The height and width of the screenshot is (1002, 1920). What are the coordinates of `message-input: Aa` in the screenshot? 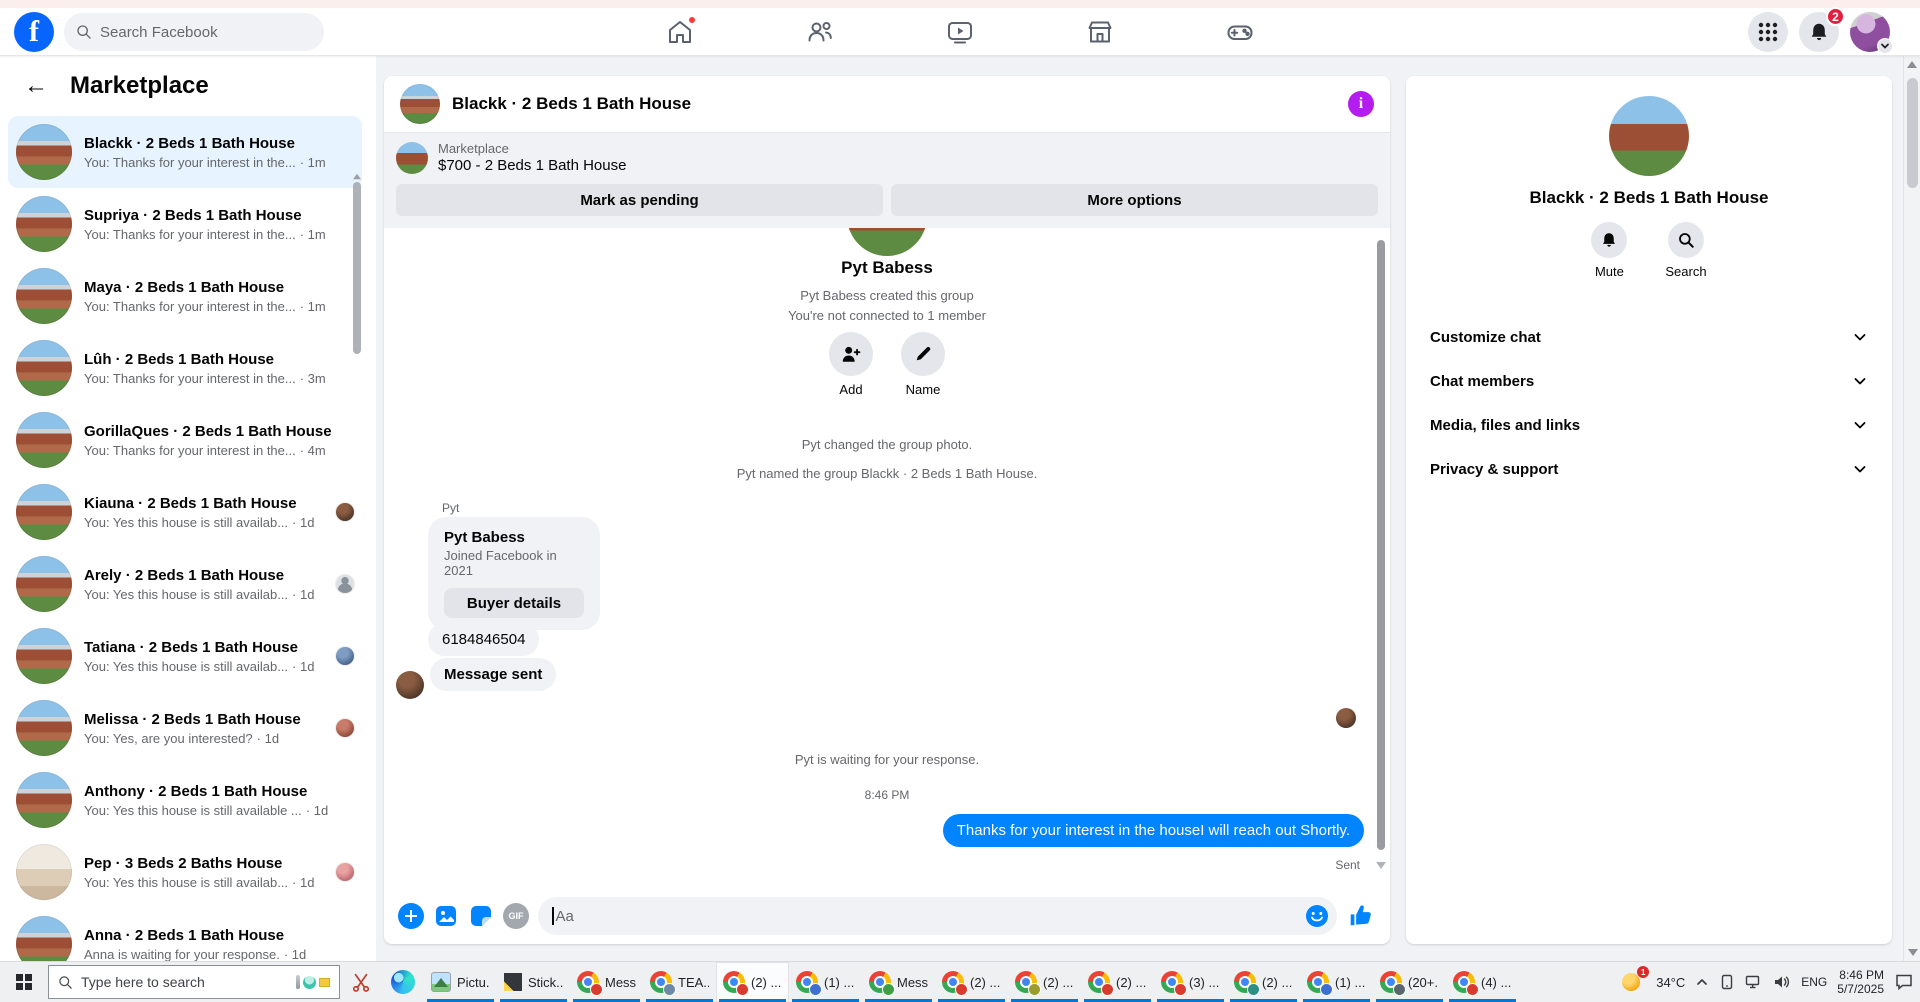 It's located at (937, 916).